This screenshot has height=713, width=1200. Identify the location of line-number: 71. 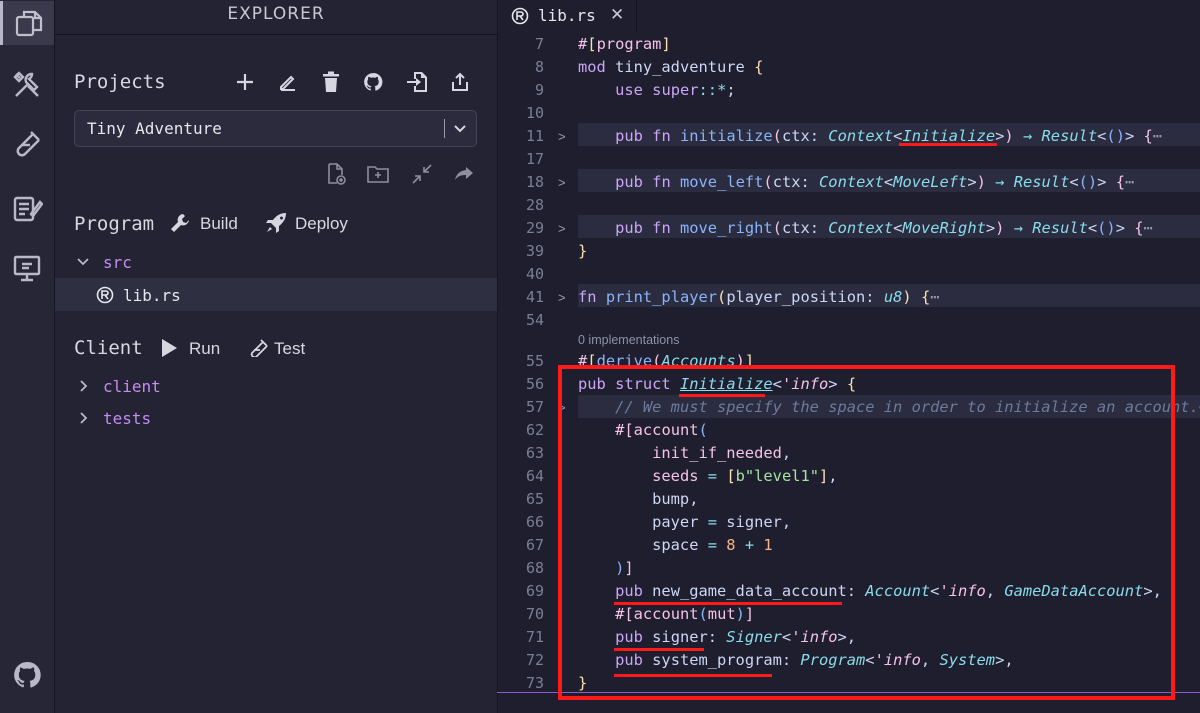
(534, 637).